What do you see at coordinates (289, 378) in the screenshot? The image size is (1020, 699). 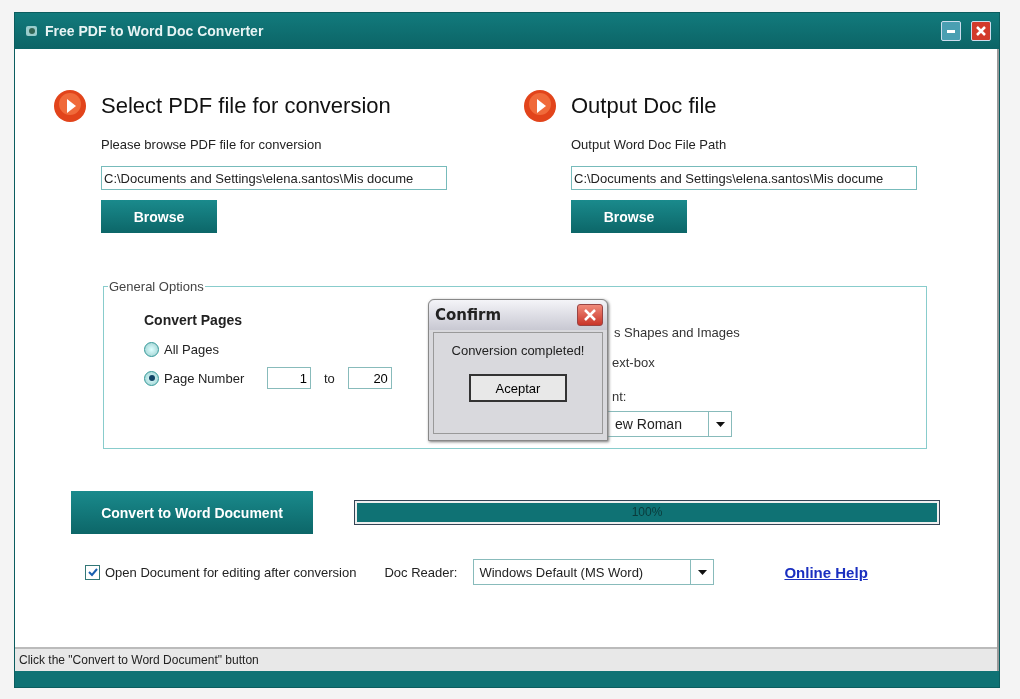 I see `page-from-field: 1` at bounding box center [289, 378].